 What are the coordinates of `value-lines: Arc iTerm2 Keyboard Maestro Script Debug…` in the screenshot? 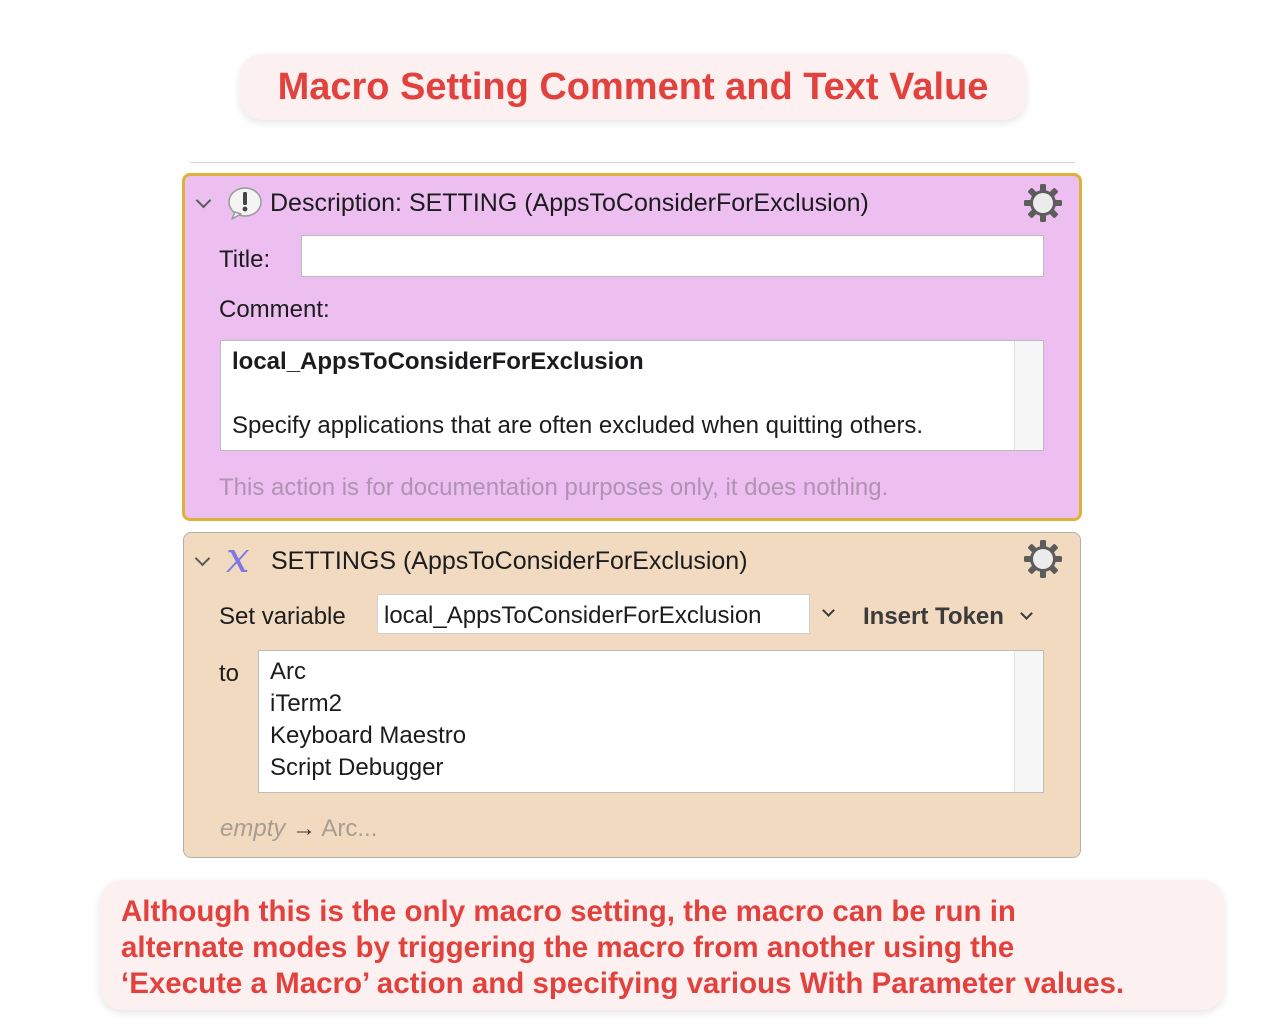 It's located at (368, 720).